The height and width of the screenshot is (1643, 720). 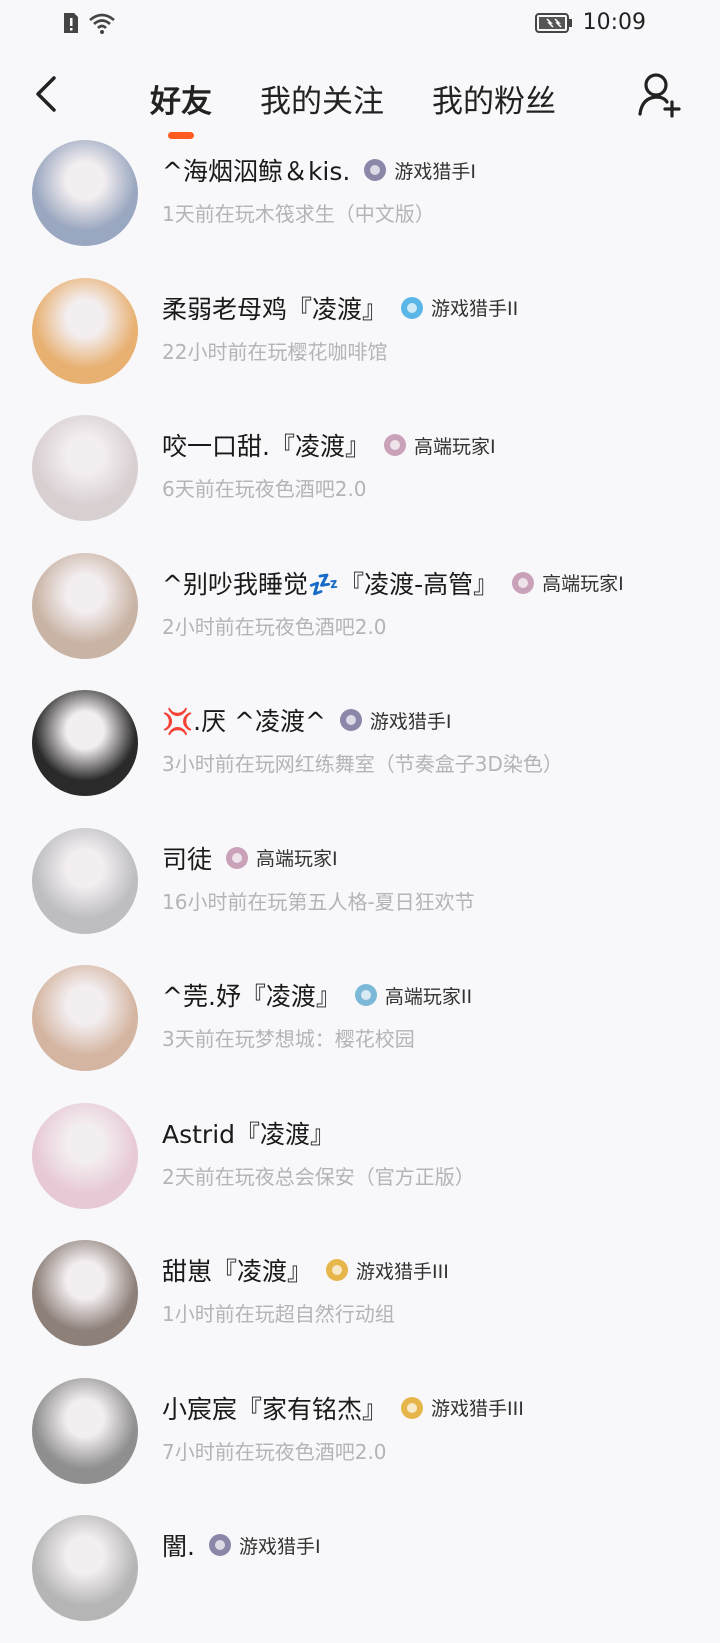 What do you see at coordinates (330, 584) in the screenshot?
I see `friend-name: ^别吵我睡觉💤『凌渡-高管』` at bounding box center [330, 584].